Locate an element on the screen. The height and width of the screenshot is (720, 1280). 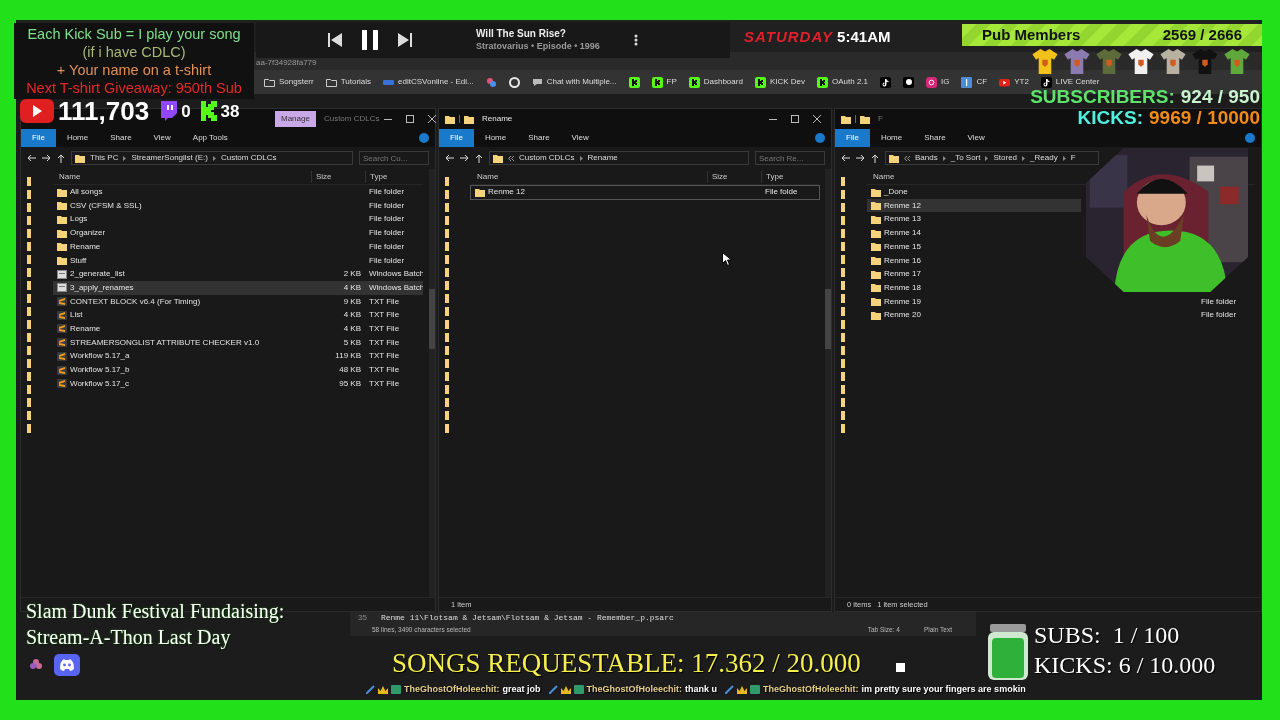
file-row: Organizer File folder is located at coordinates (238, 233).